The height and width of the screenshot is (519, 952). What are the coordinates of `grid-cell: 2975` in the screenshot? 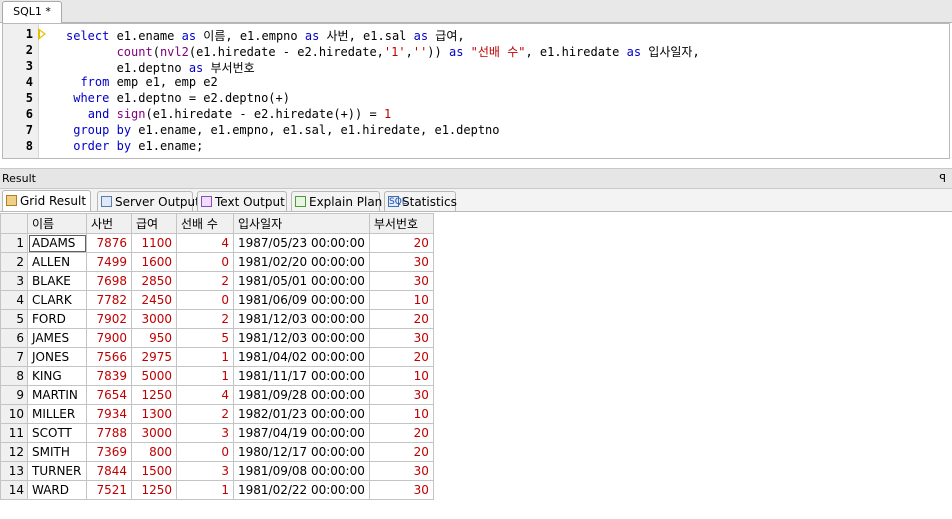 It's located at (154, 357).